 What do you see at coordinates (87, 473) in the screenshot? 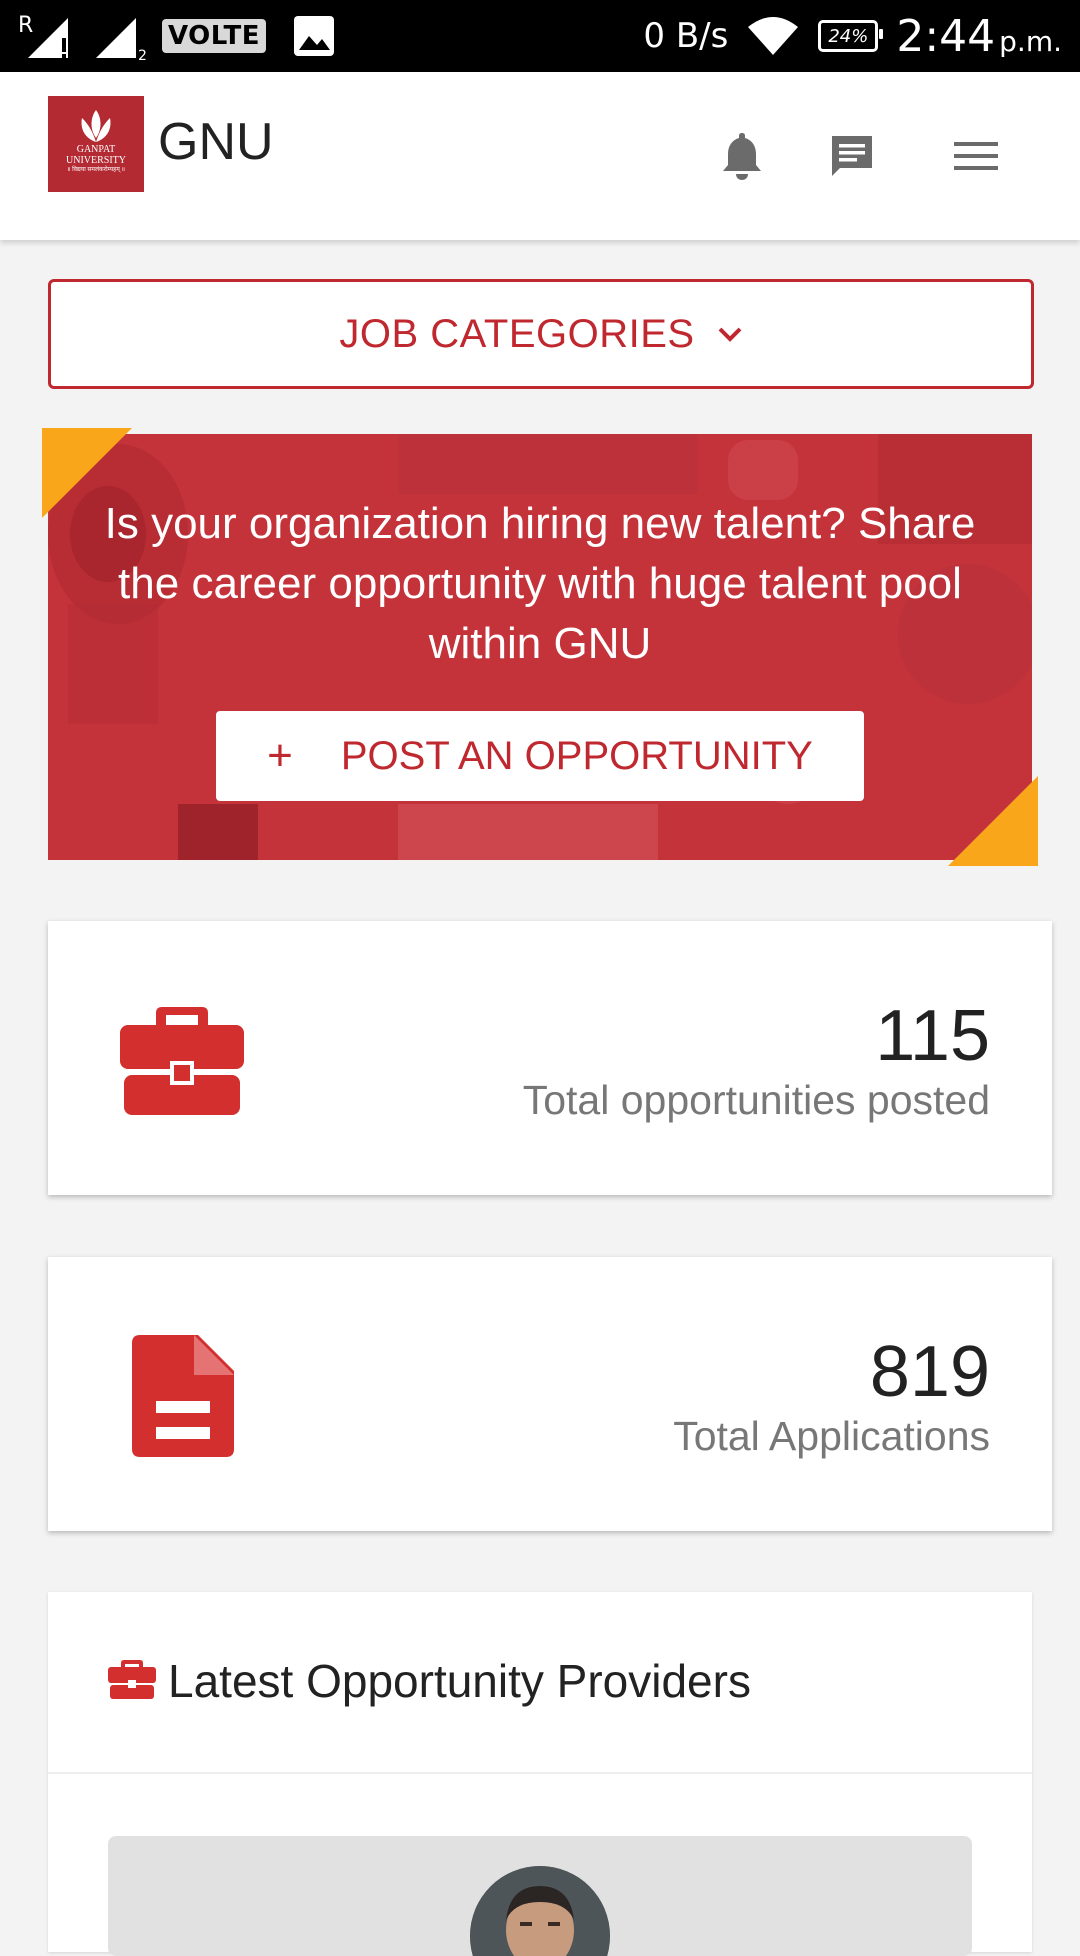
I see `banner-corner-top-left` at bounding box center [87, 473].